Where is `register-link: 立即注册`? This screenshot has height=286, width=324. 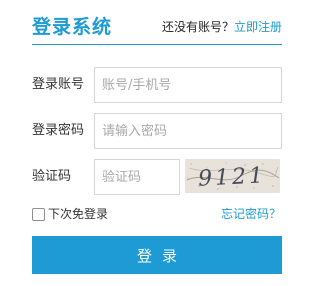
register-link: 立即注册 is located at coordinates (258, 27).